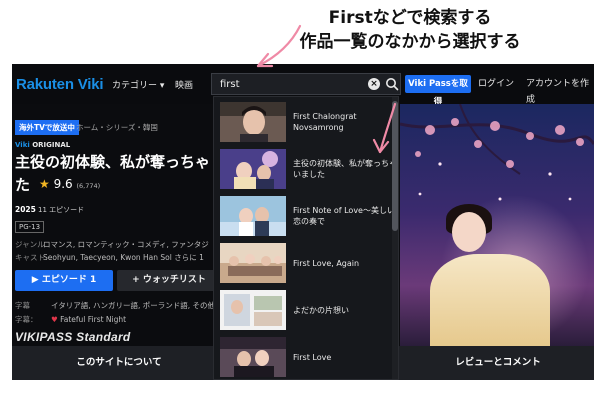  Describe the element at coordinates (392, 84) in the screenshot. I see `search-icon` at that location.